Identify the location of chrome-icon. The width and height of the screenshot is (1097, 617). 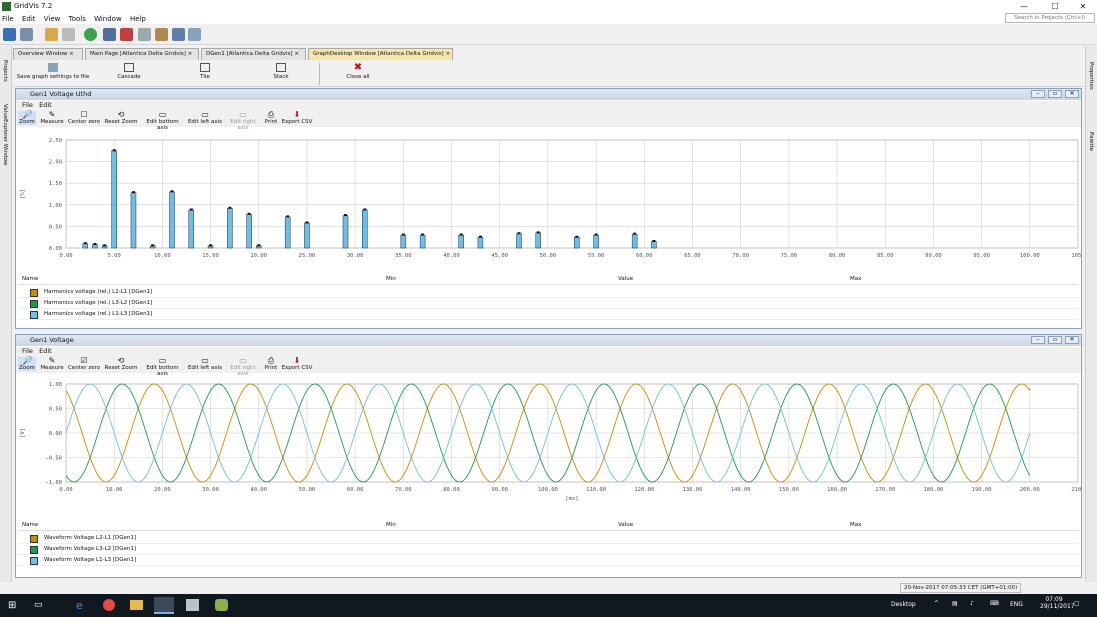
(109, 605).